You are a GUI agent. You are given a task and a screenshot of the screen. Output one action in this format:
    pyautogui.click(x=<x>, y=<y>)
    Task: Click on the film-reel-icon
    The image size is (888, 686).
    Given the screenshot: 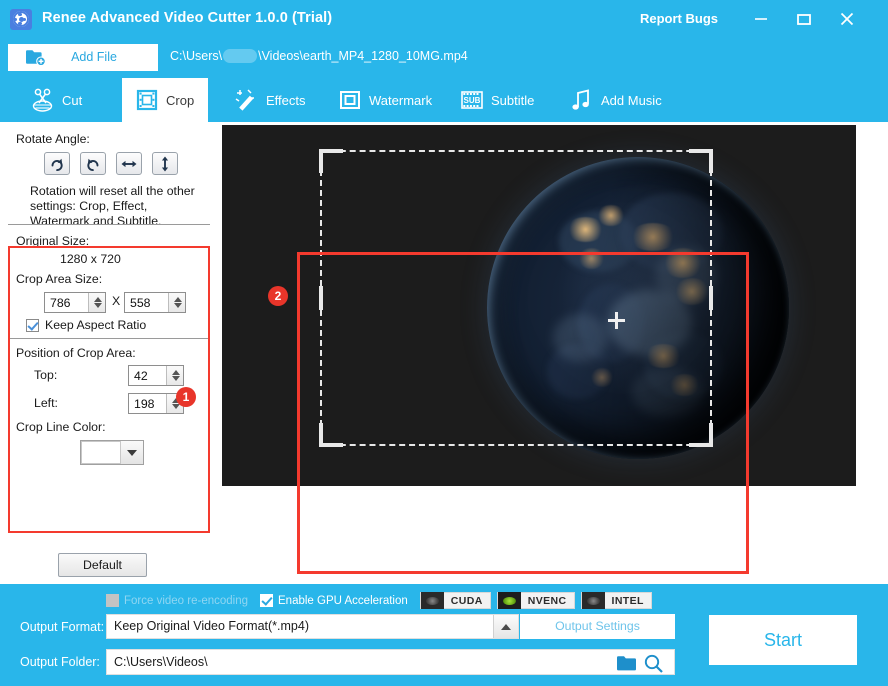 What is the action you would take?
    pyautogui.click(x=21, y=19)
    